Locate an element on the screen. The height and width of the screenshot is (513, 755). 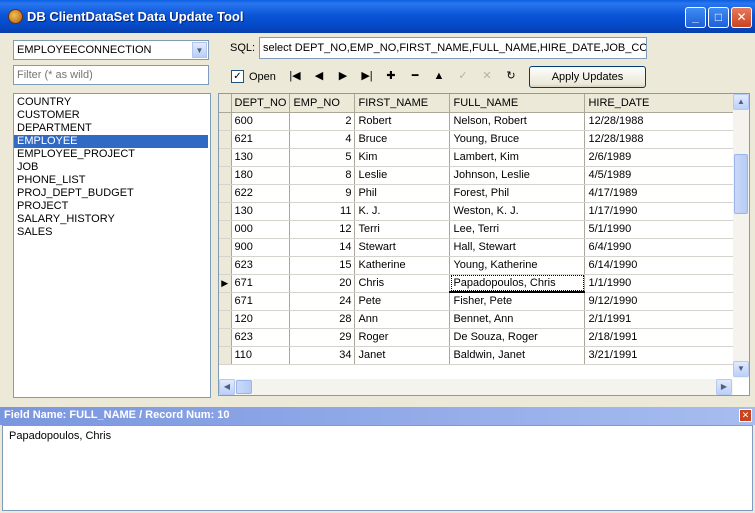
grid-cell: Roger is located at coordinates (402, 337).